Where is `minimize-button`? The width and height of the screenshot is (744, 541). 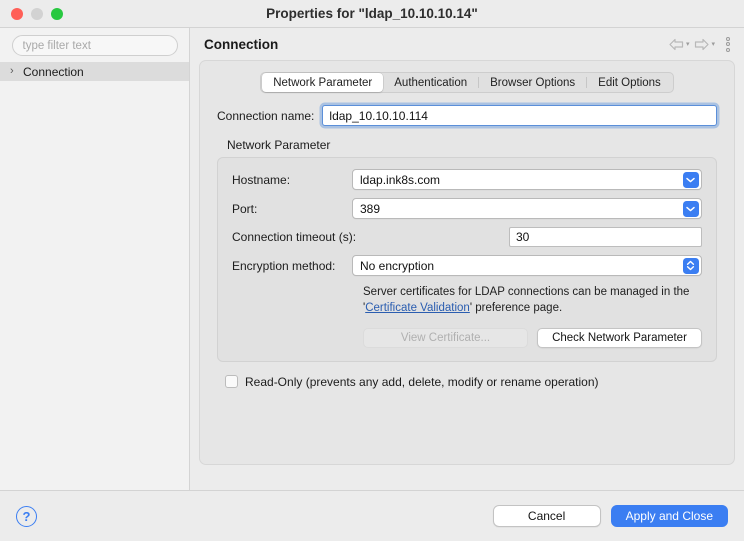
minimize-button is located at coordinates (37, 13).